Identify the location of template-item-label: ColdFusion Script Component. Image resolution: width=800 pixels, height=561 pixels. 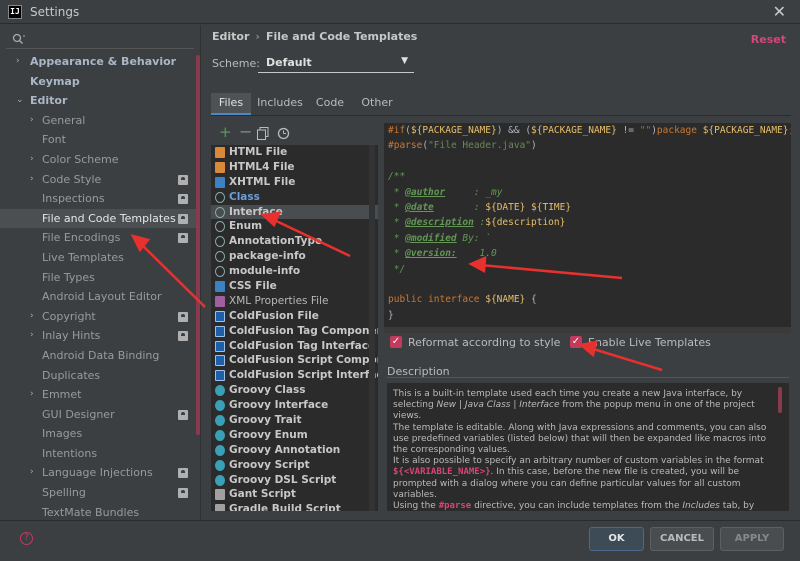
(303, 360).